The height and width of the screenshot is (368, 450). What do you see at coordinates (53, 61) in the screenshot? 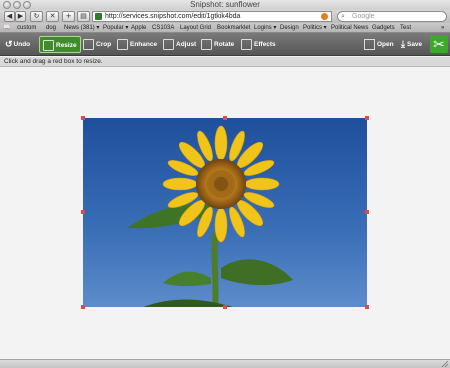
I see `resize-hint-text: Click and drag a red box to resize.` at bounding box center [53, 61].